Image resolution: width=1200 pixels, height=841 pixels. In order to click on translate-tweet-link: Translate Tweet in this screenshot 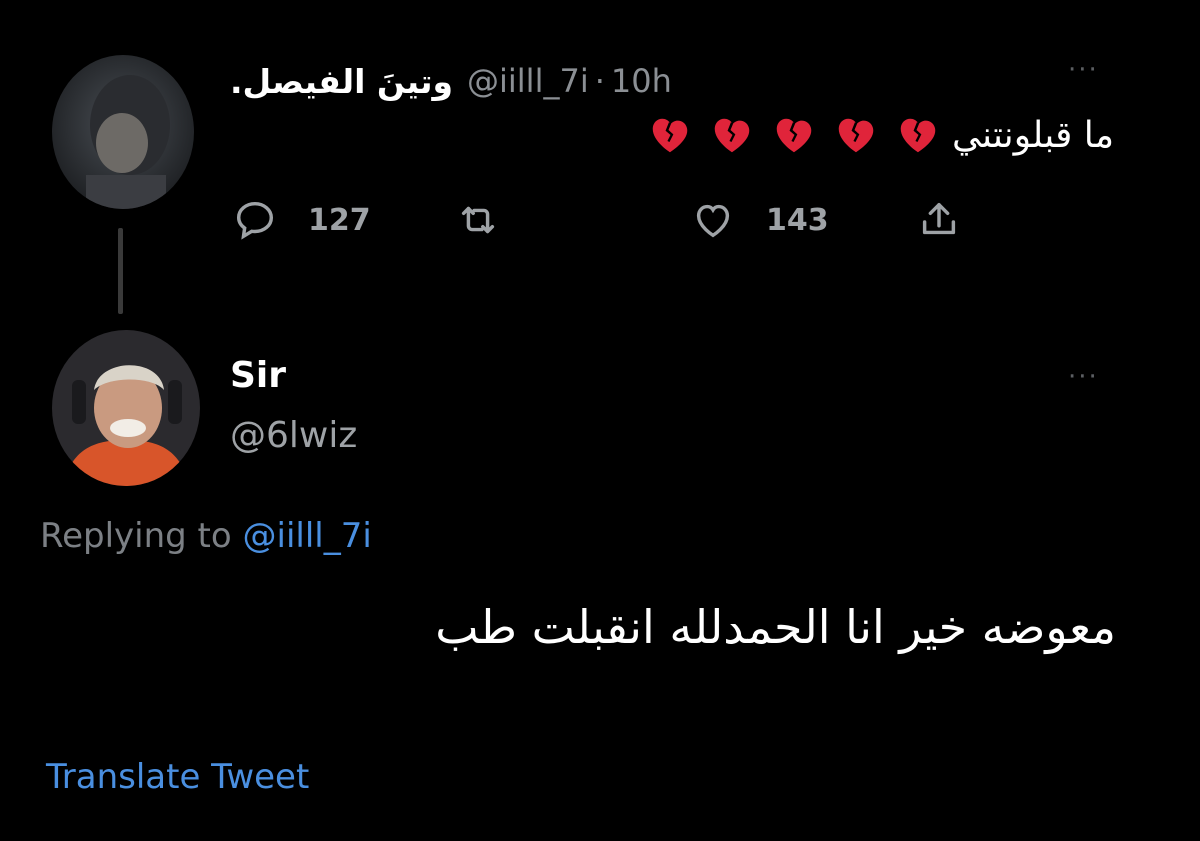, I will do `click(177, 777)`.